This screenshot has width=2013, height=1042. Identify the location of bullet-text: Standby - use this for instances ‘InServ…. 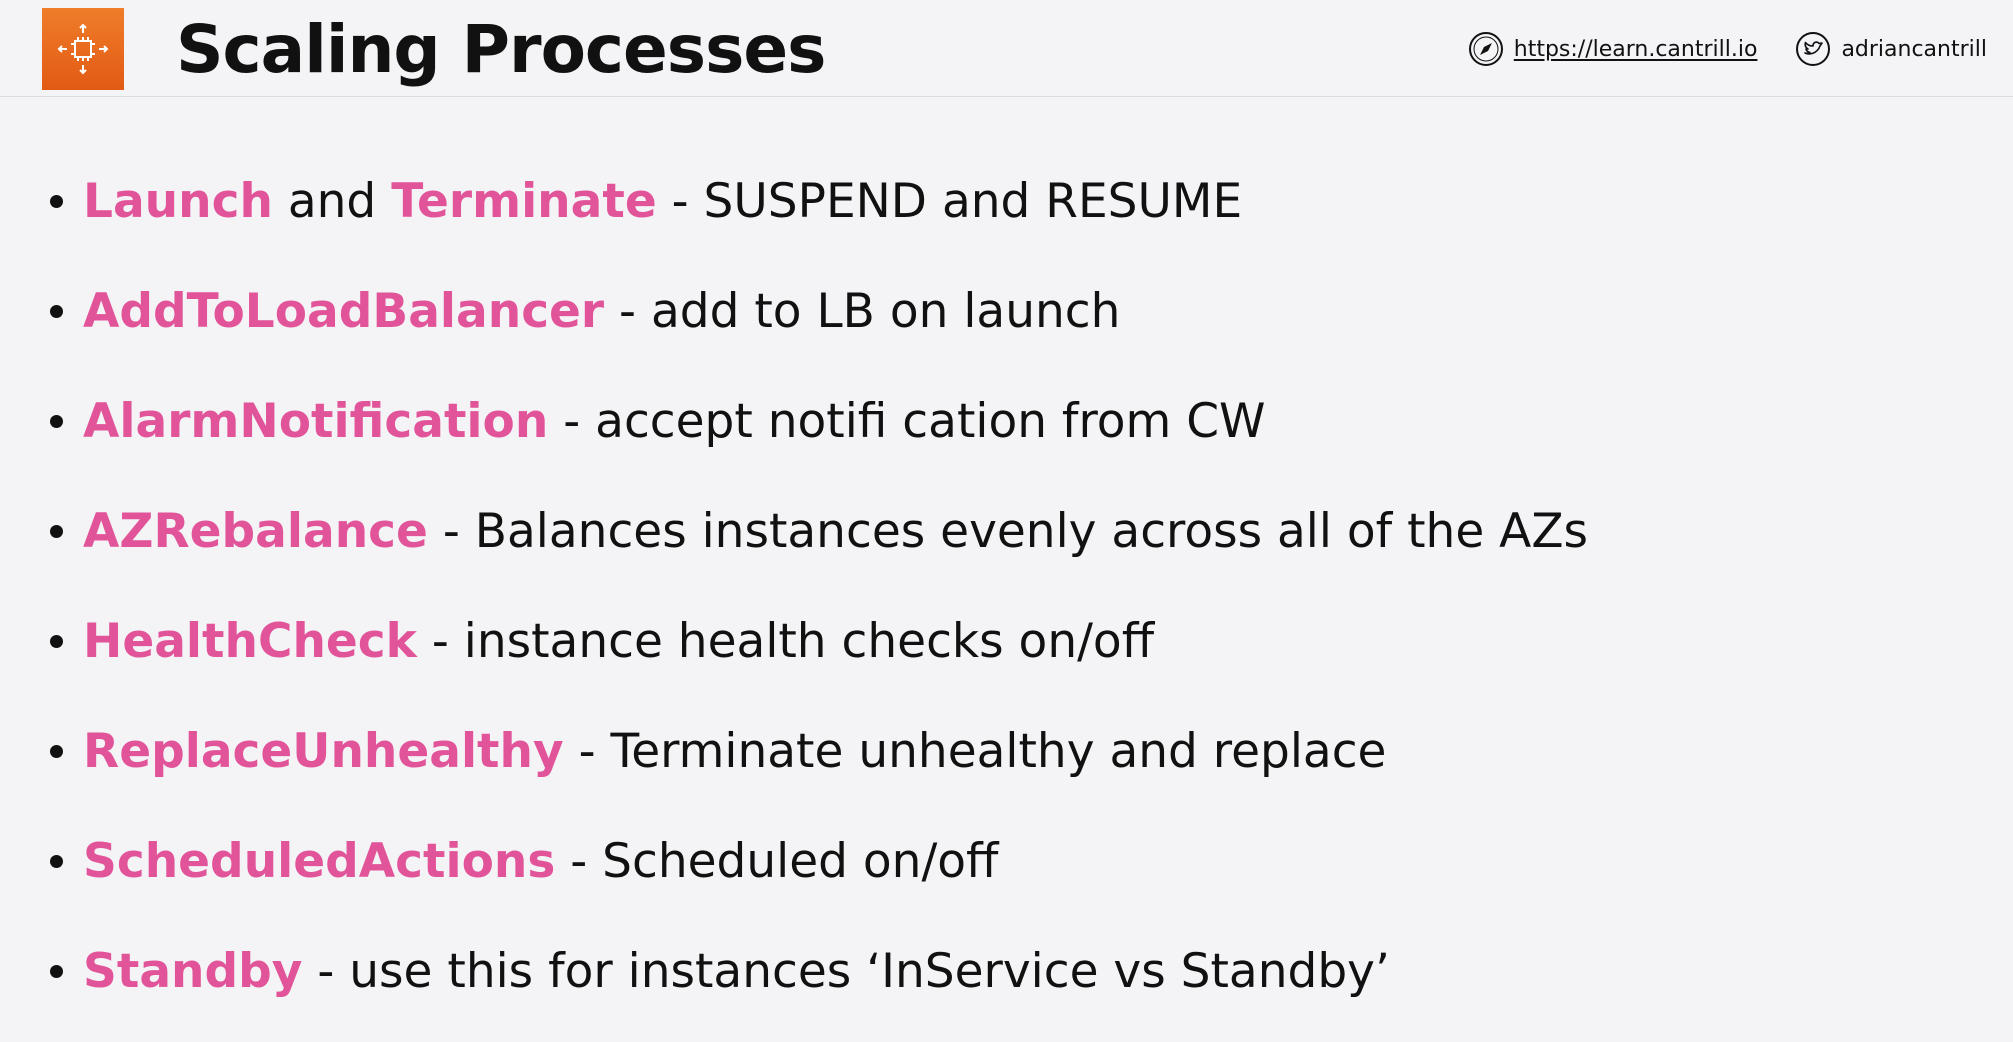
(736, 971).